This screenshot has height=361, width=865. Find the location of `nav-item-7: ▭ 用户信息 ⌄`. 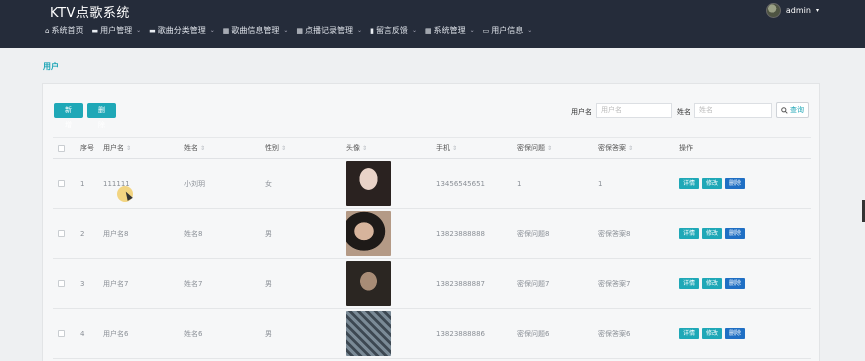

nav-item-7: ▭ 用户信息 ⌄ is located at coordinates (508, 30).